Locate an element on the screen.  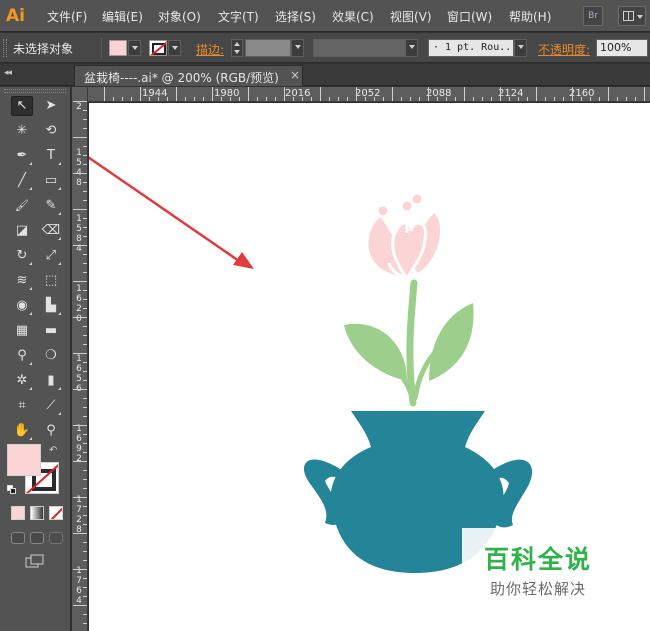
collapse-panels-icon: ◂◂ is located at coordinates (8, 73).